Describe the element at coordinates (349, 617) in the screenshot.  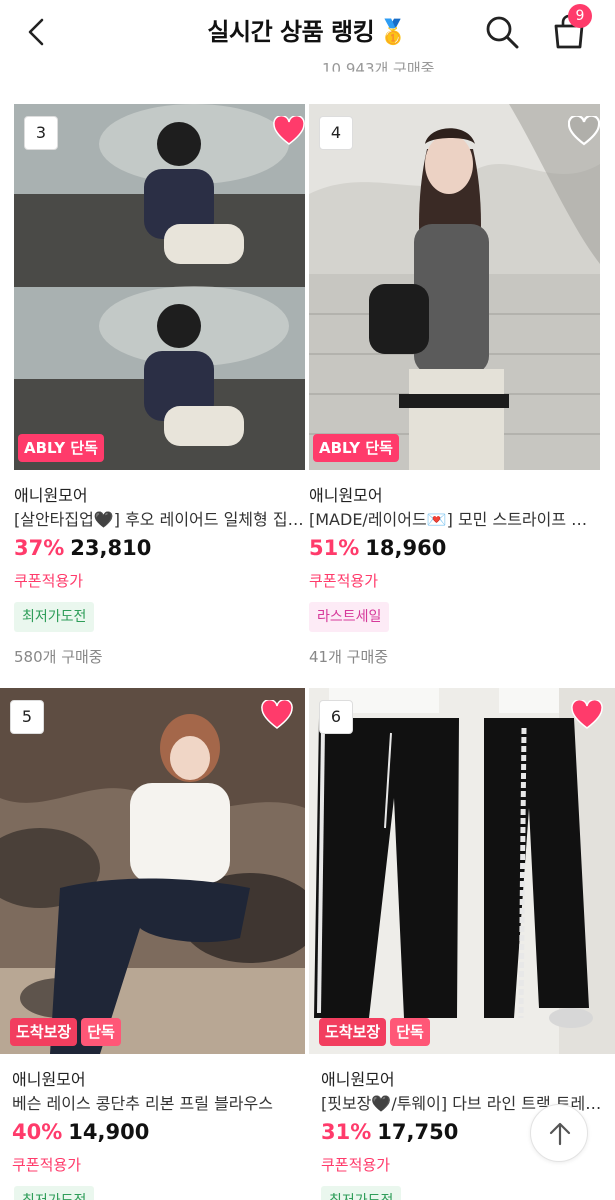
I see `last-sale-tag: 라스트세일` at that location.